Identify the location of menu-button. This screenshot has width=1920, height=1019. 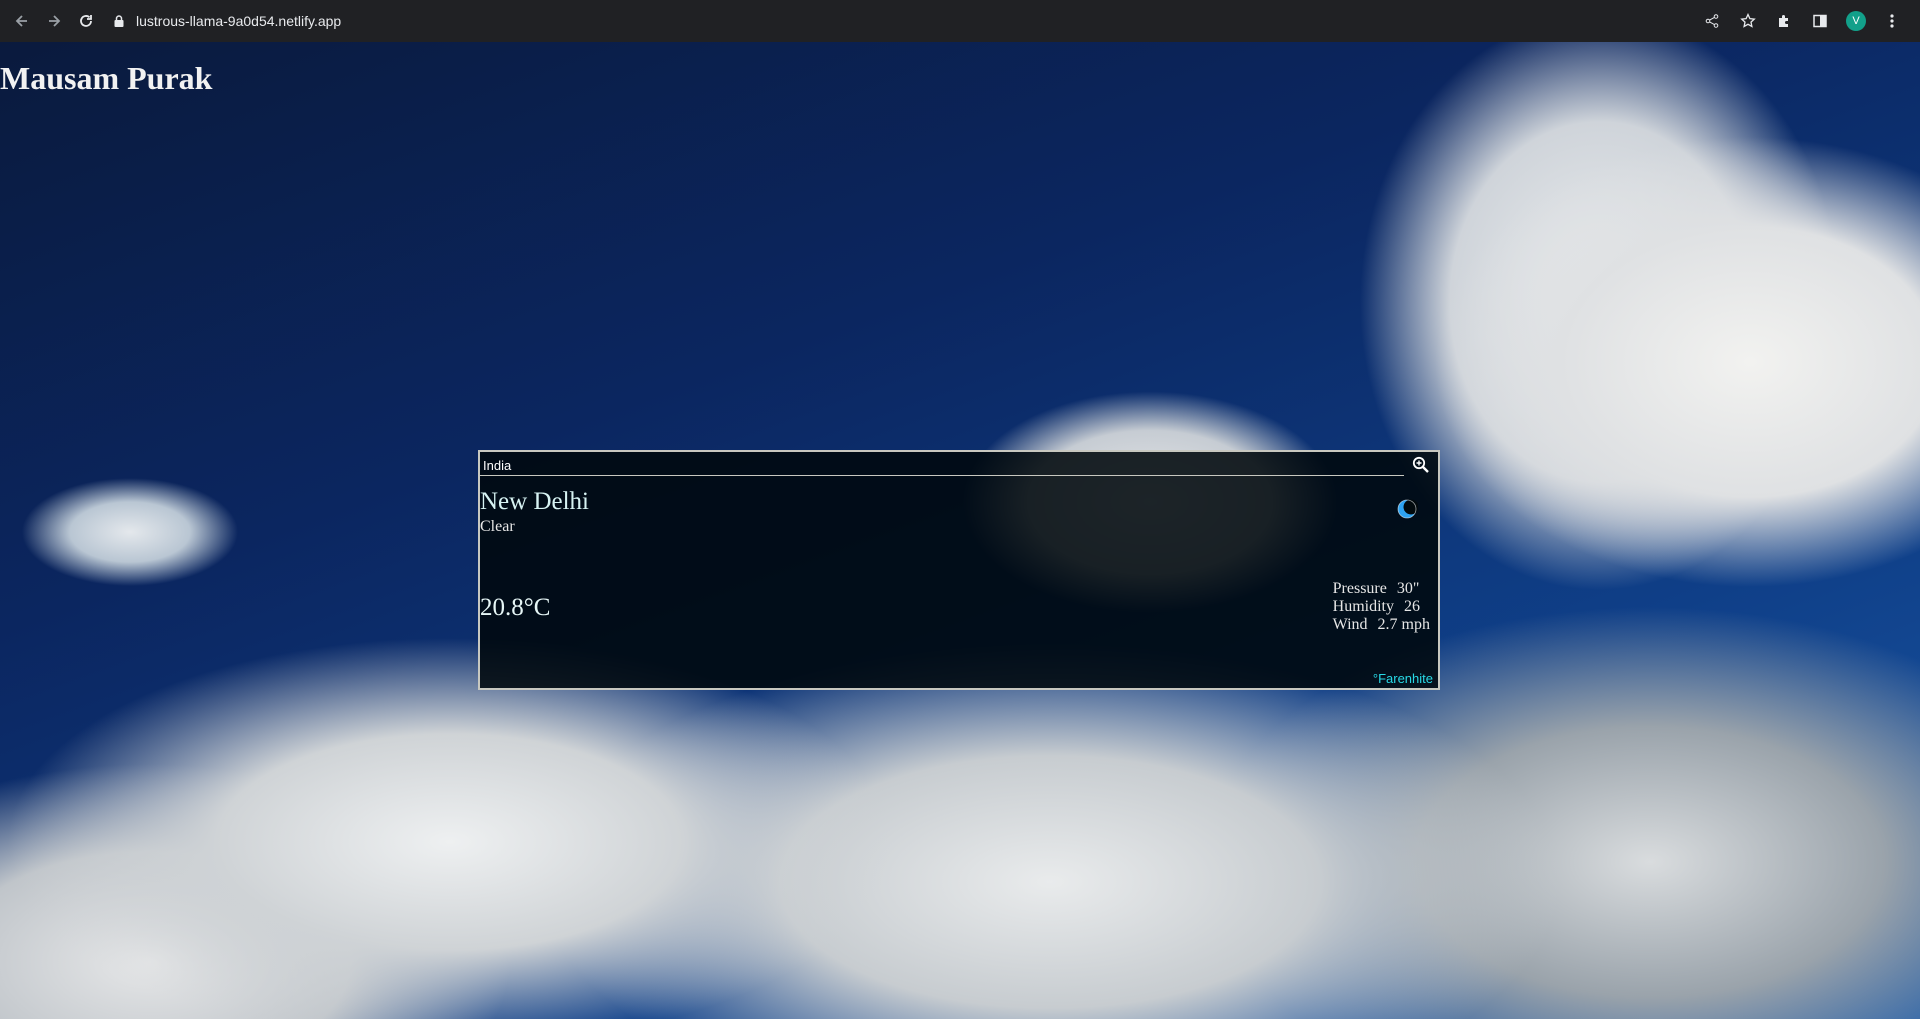
(1892, 21).